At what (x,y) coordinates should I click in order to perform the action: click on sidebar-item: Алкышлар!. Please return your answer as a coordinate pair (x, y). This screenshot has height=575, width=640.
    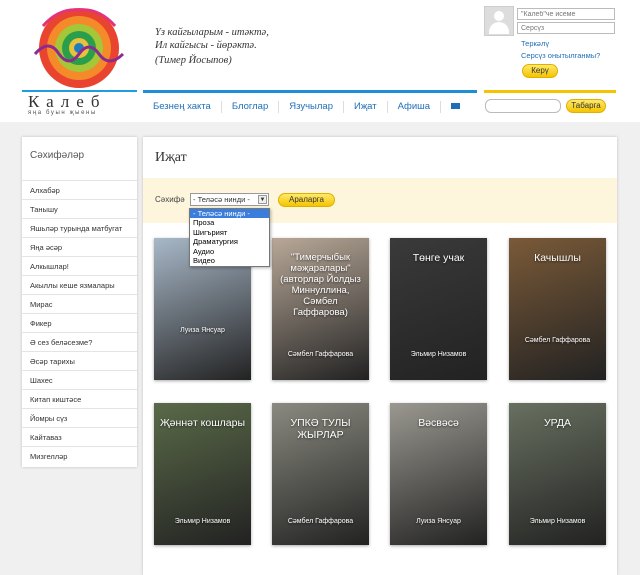
    Looking at the image, I should click on (79, 265).